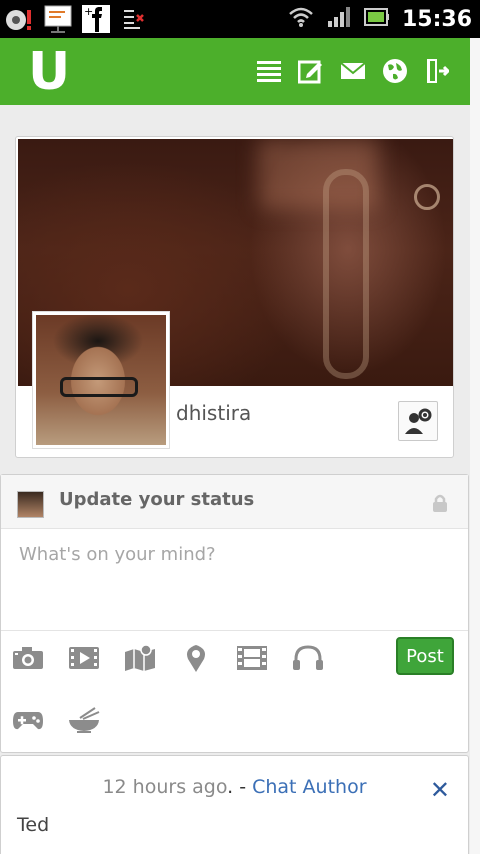 The width and height of the screenshot is (480, 854). What do you see at coordinates (28, 720) in the screenshot?
I see `gamepad-icon` at bounding box center [28, 720].